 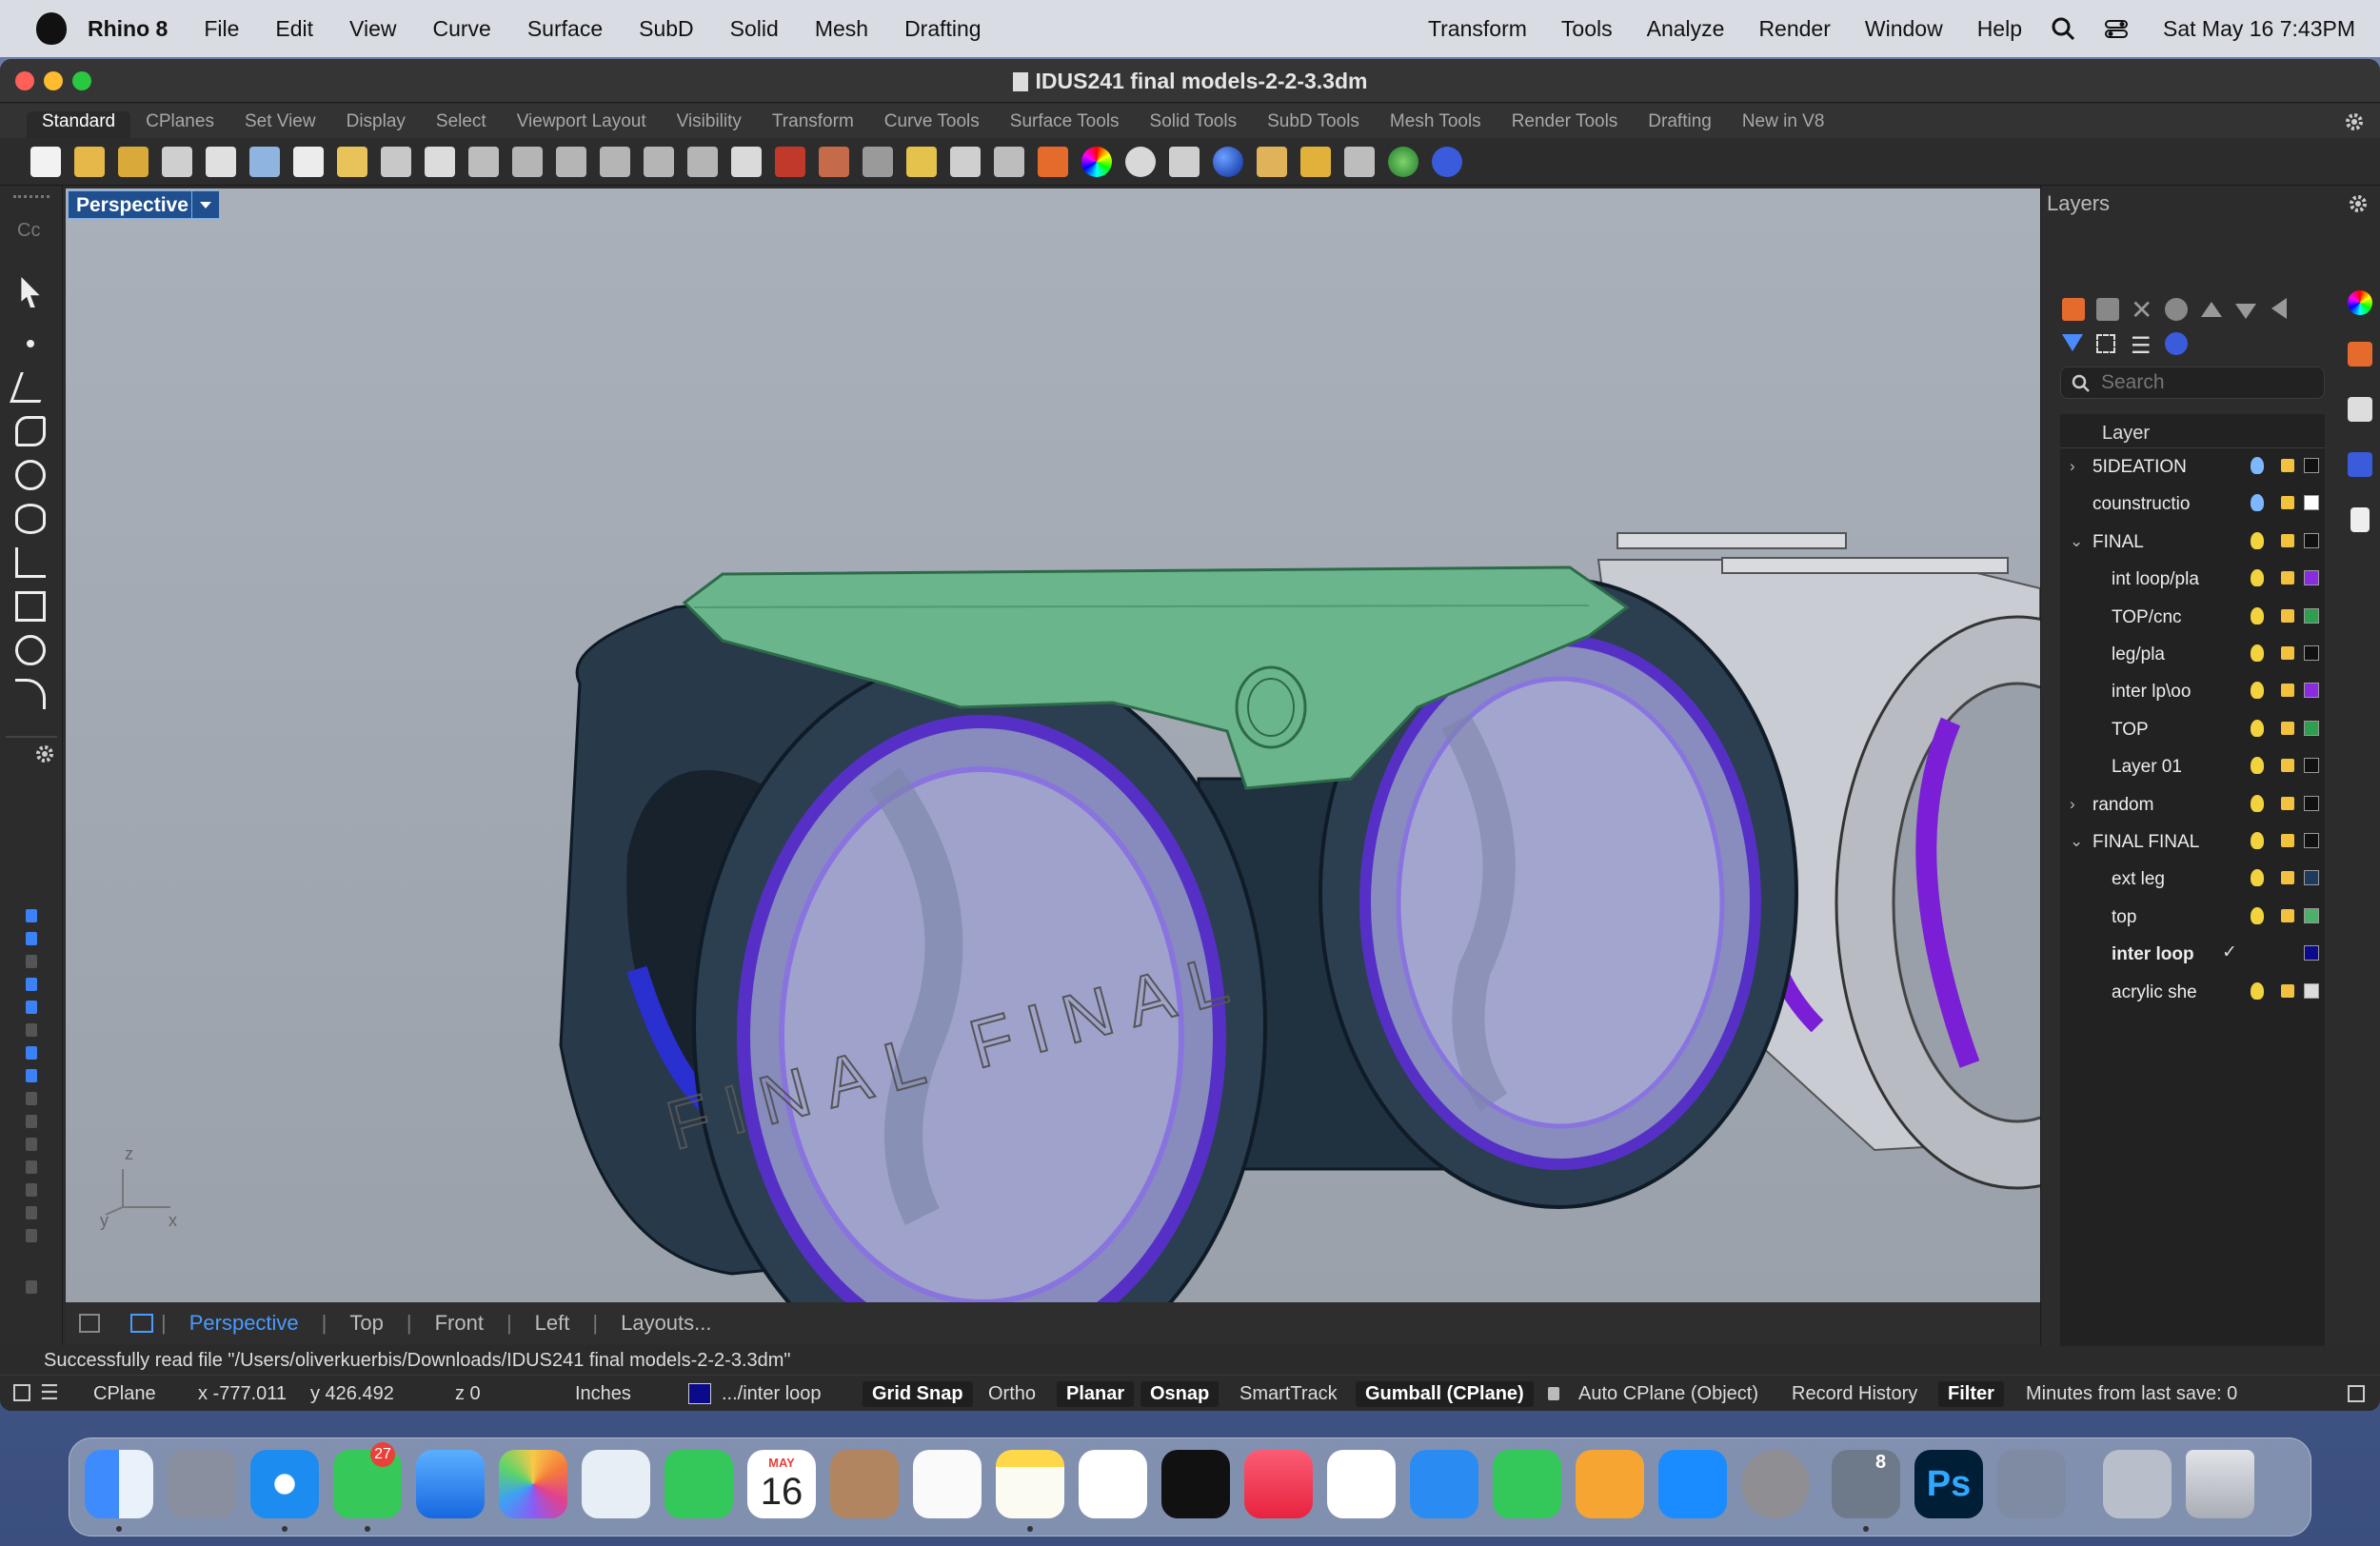 What do you see at coordinates (1096, 1394) in the screenshot?
I see `planar-toggle: Planar` at bounding box center [1096, 1394].